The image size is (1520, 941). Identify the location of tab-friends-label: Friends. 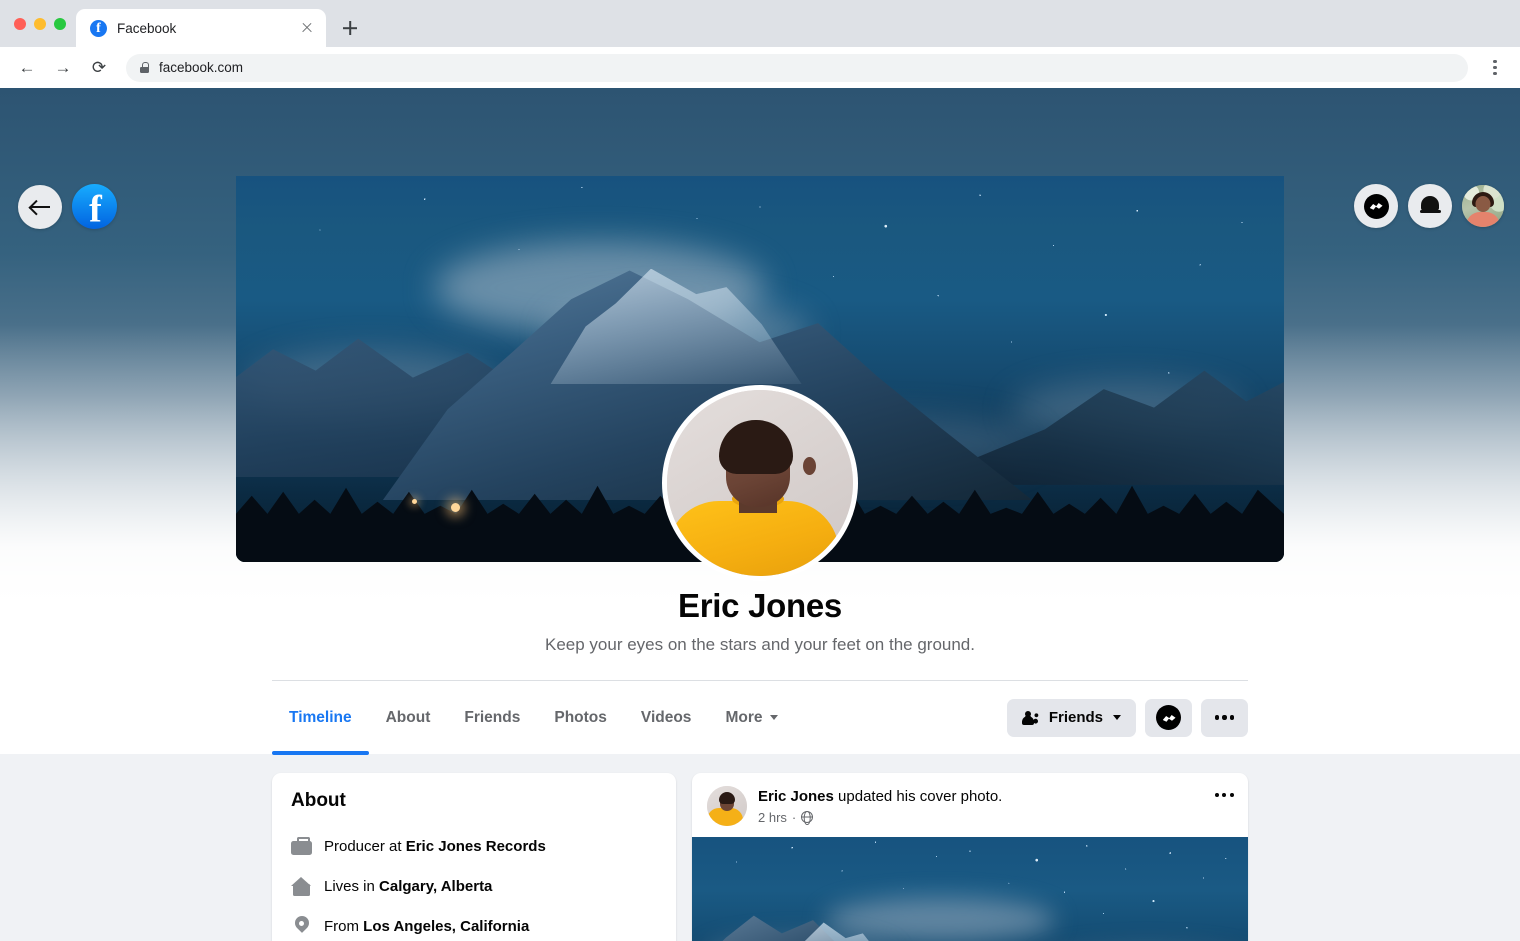
(492, 717).